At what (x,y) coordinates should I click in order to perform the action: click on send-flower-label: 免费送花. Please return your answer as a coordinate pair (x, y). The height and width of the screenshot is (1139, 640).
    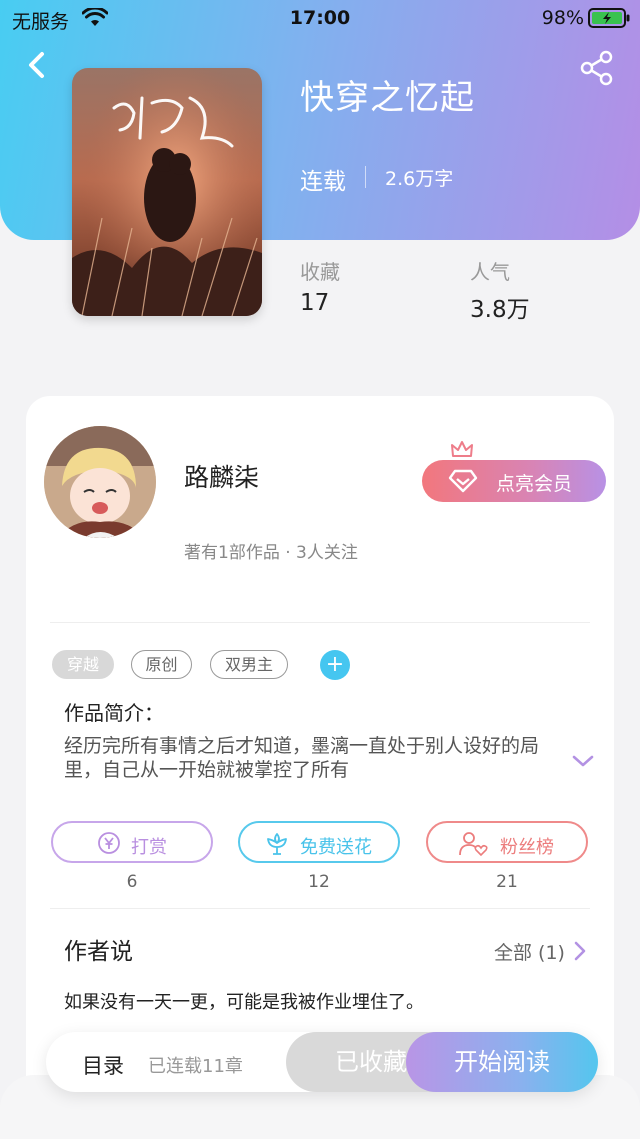
    Looking at the image, I should click on (336, 847).